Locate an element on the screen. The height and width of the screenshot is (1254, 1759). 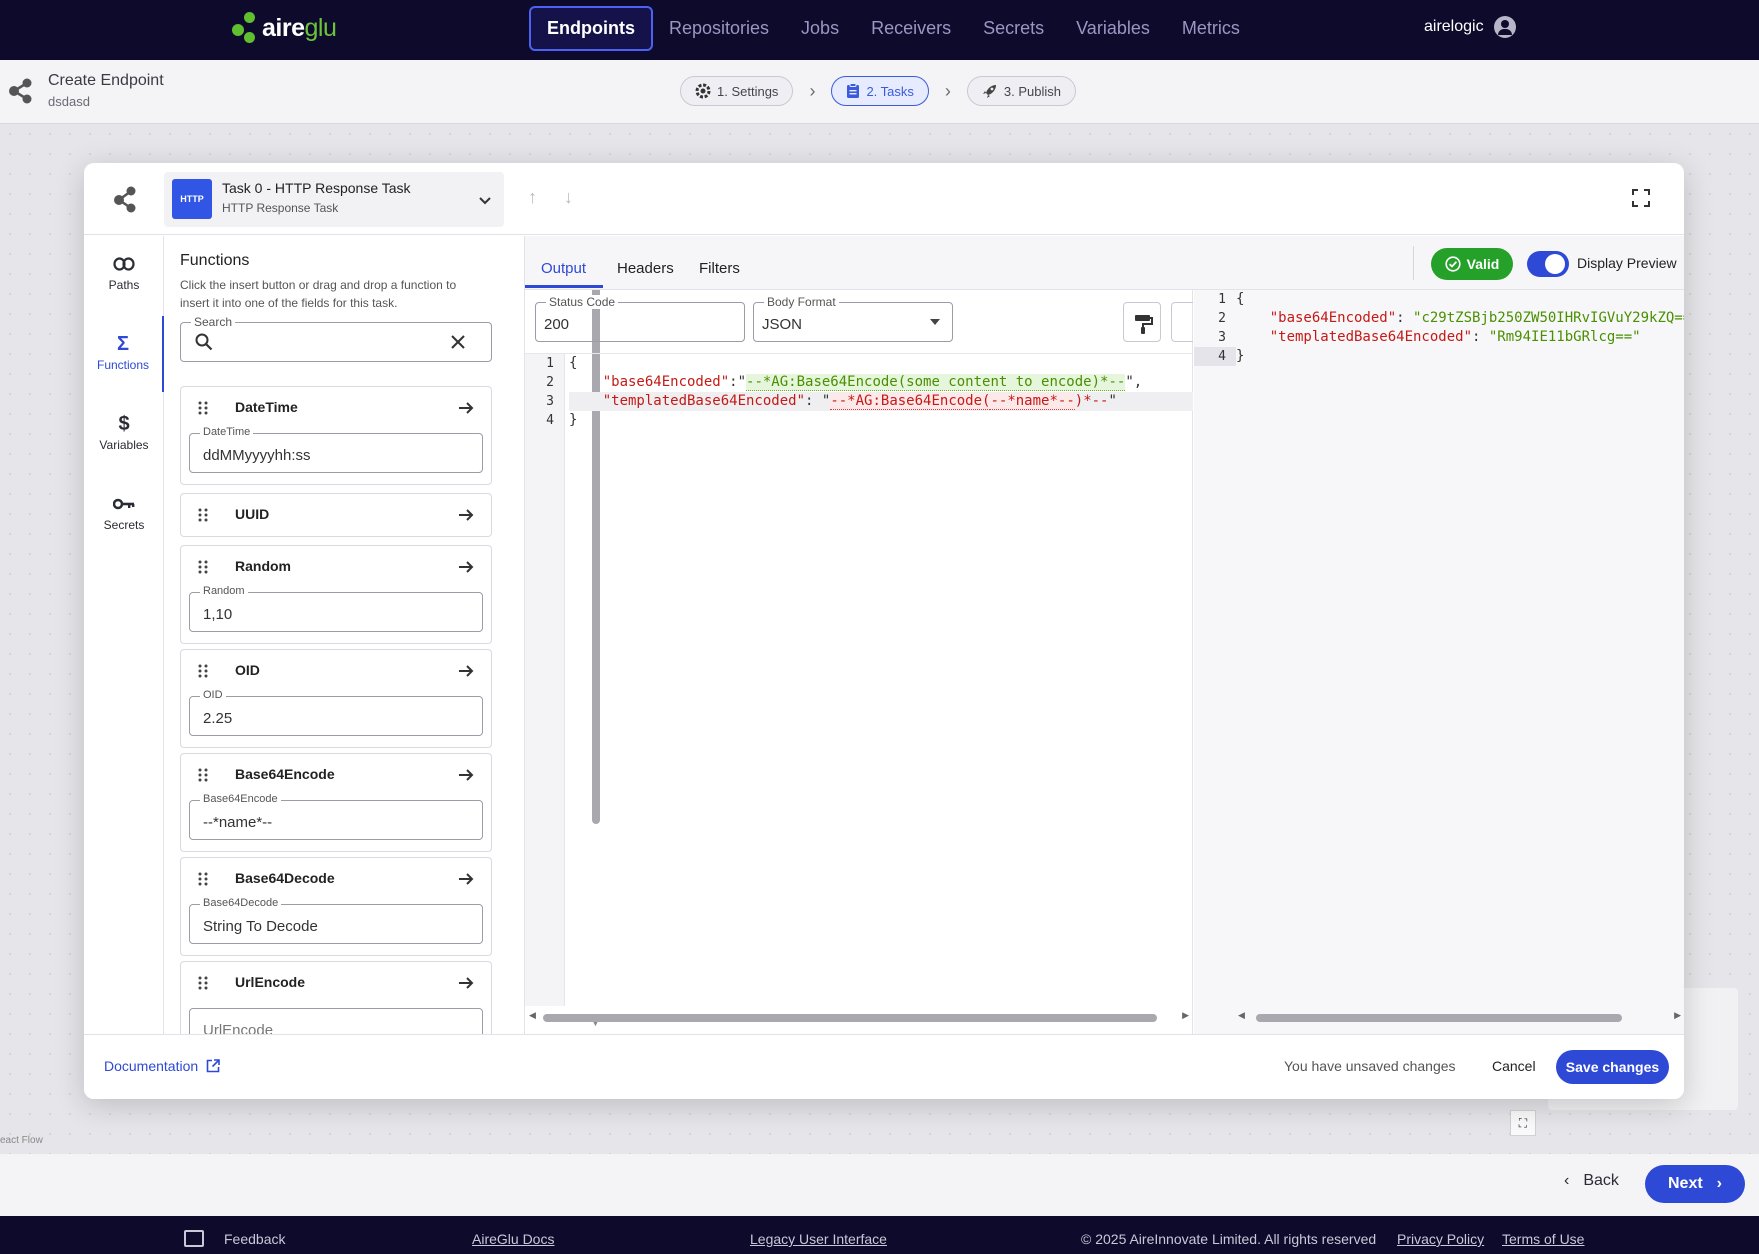
chevron-down-icon is located at coordinates (485, 201).